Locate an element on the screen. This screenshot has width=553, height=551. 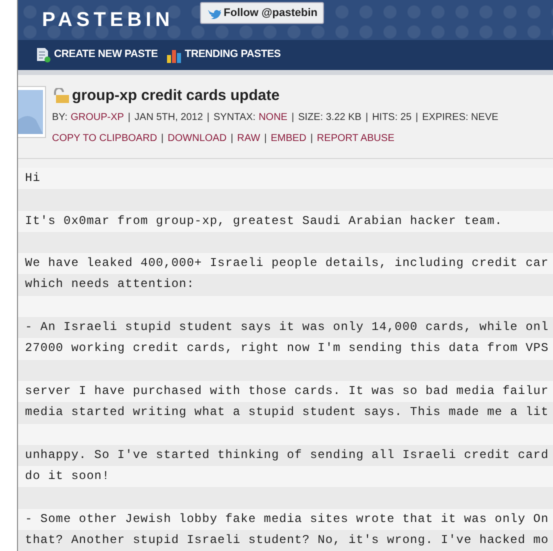
meta-label: EXPIRES: NEVE is located at coordinates (460, 117).